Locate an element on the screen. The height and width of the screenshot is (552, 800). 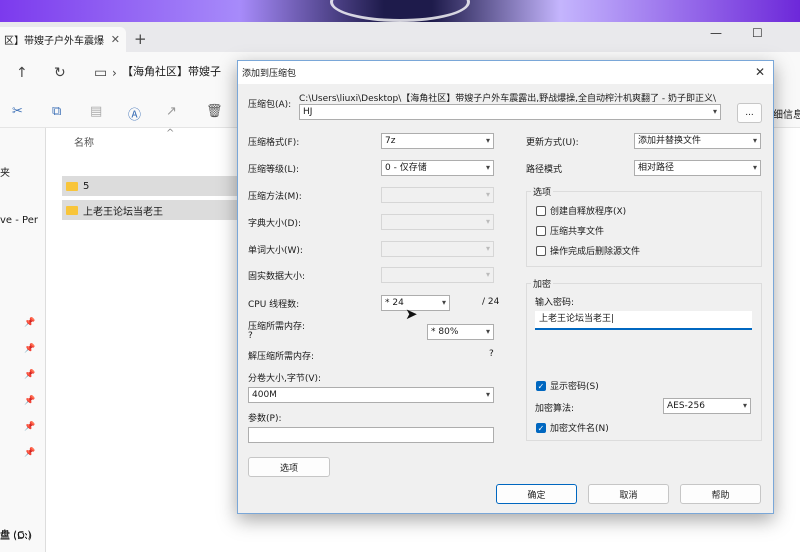
close-icon: ✕ is located at coordinates (760, 72).